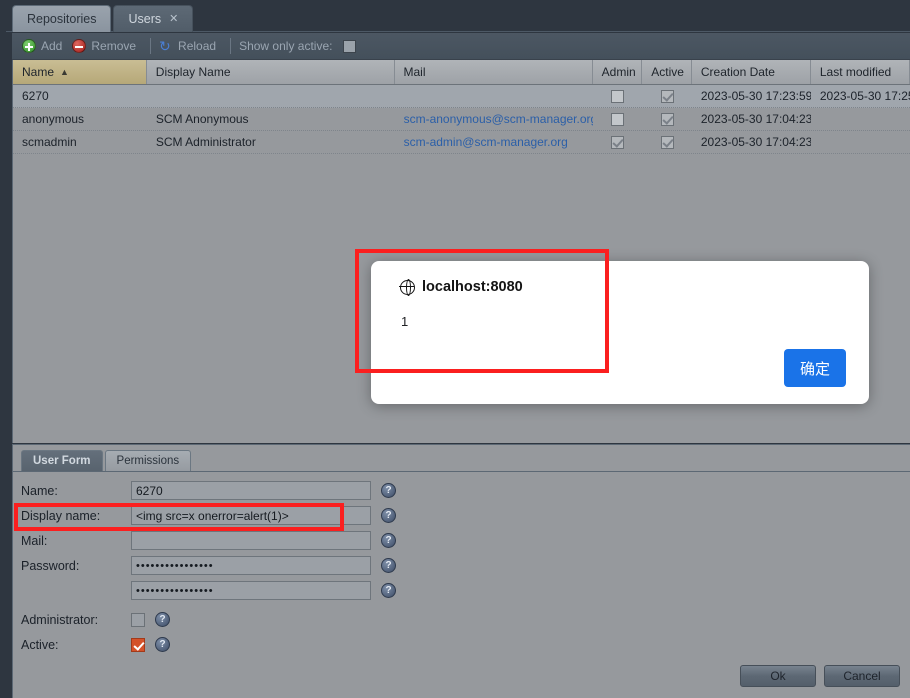  What do you see at coordinates (40, 644) in the screenshot?
I see `form-checkbox-label: Active:` at bounding box center [40, 644].